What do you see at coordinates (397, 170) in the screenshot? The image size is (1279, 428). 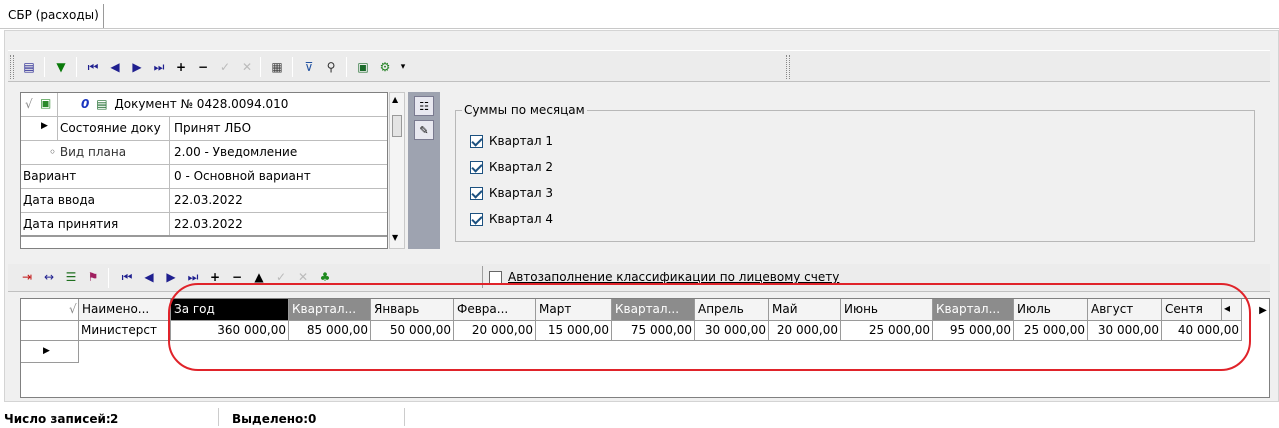 I see `document-scrollbar: ▲ ▼` at bounding box center [397, 170].